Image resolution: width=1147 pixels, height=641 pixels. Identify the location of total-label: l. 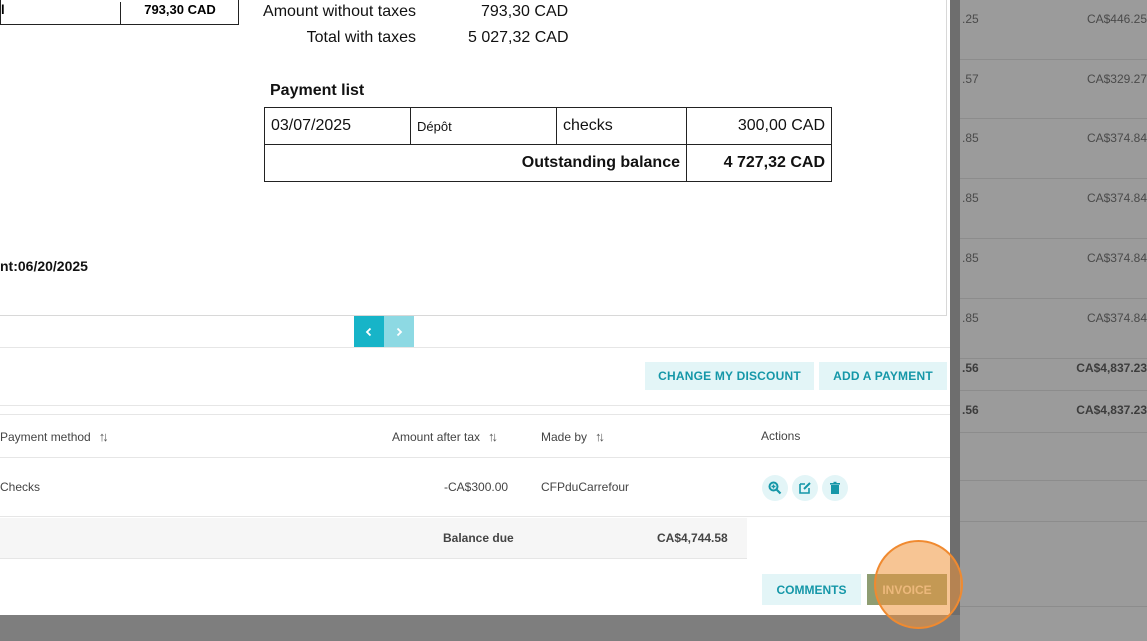
(61, 13).